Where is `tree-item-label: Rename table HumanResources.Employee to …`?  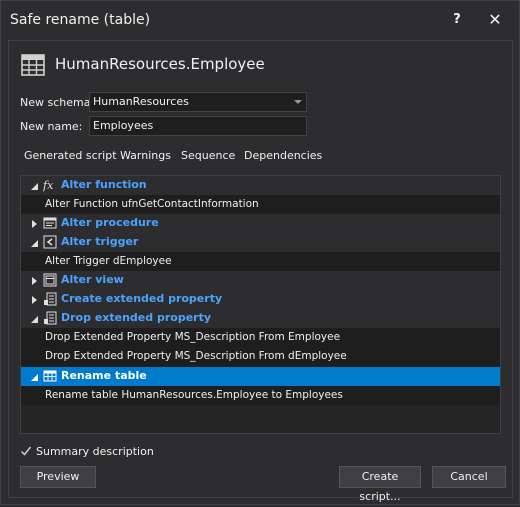 tree-item-label: Rename table HumanResources.Employee to … is located at coordinates (194, 395).